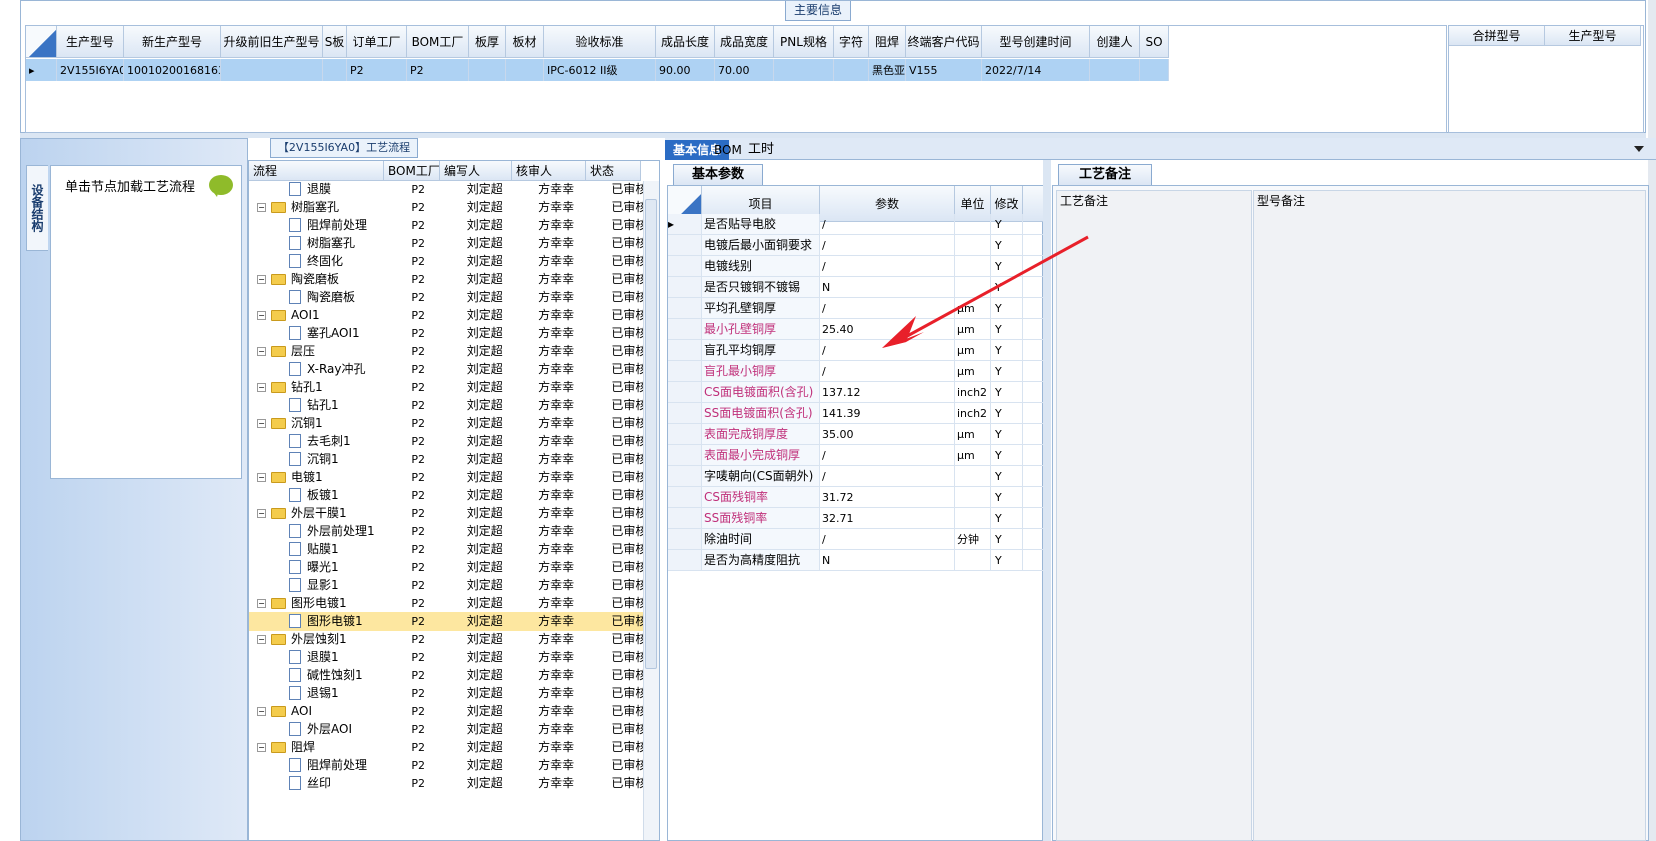  What do you see at coordinates (851, 42) in the screenshot?
I see `column-header: 字符` at bounding box center [851, 42].